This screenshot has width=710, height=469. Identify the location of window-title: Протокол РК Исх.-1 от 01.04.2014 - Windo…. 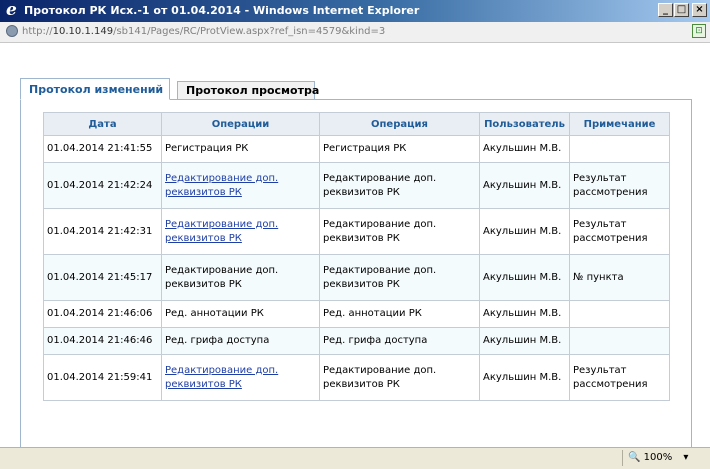
(222, 10).